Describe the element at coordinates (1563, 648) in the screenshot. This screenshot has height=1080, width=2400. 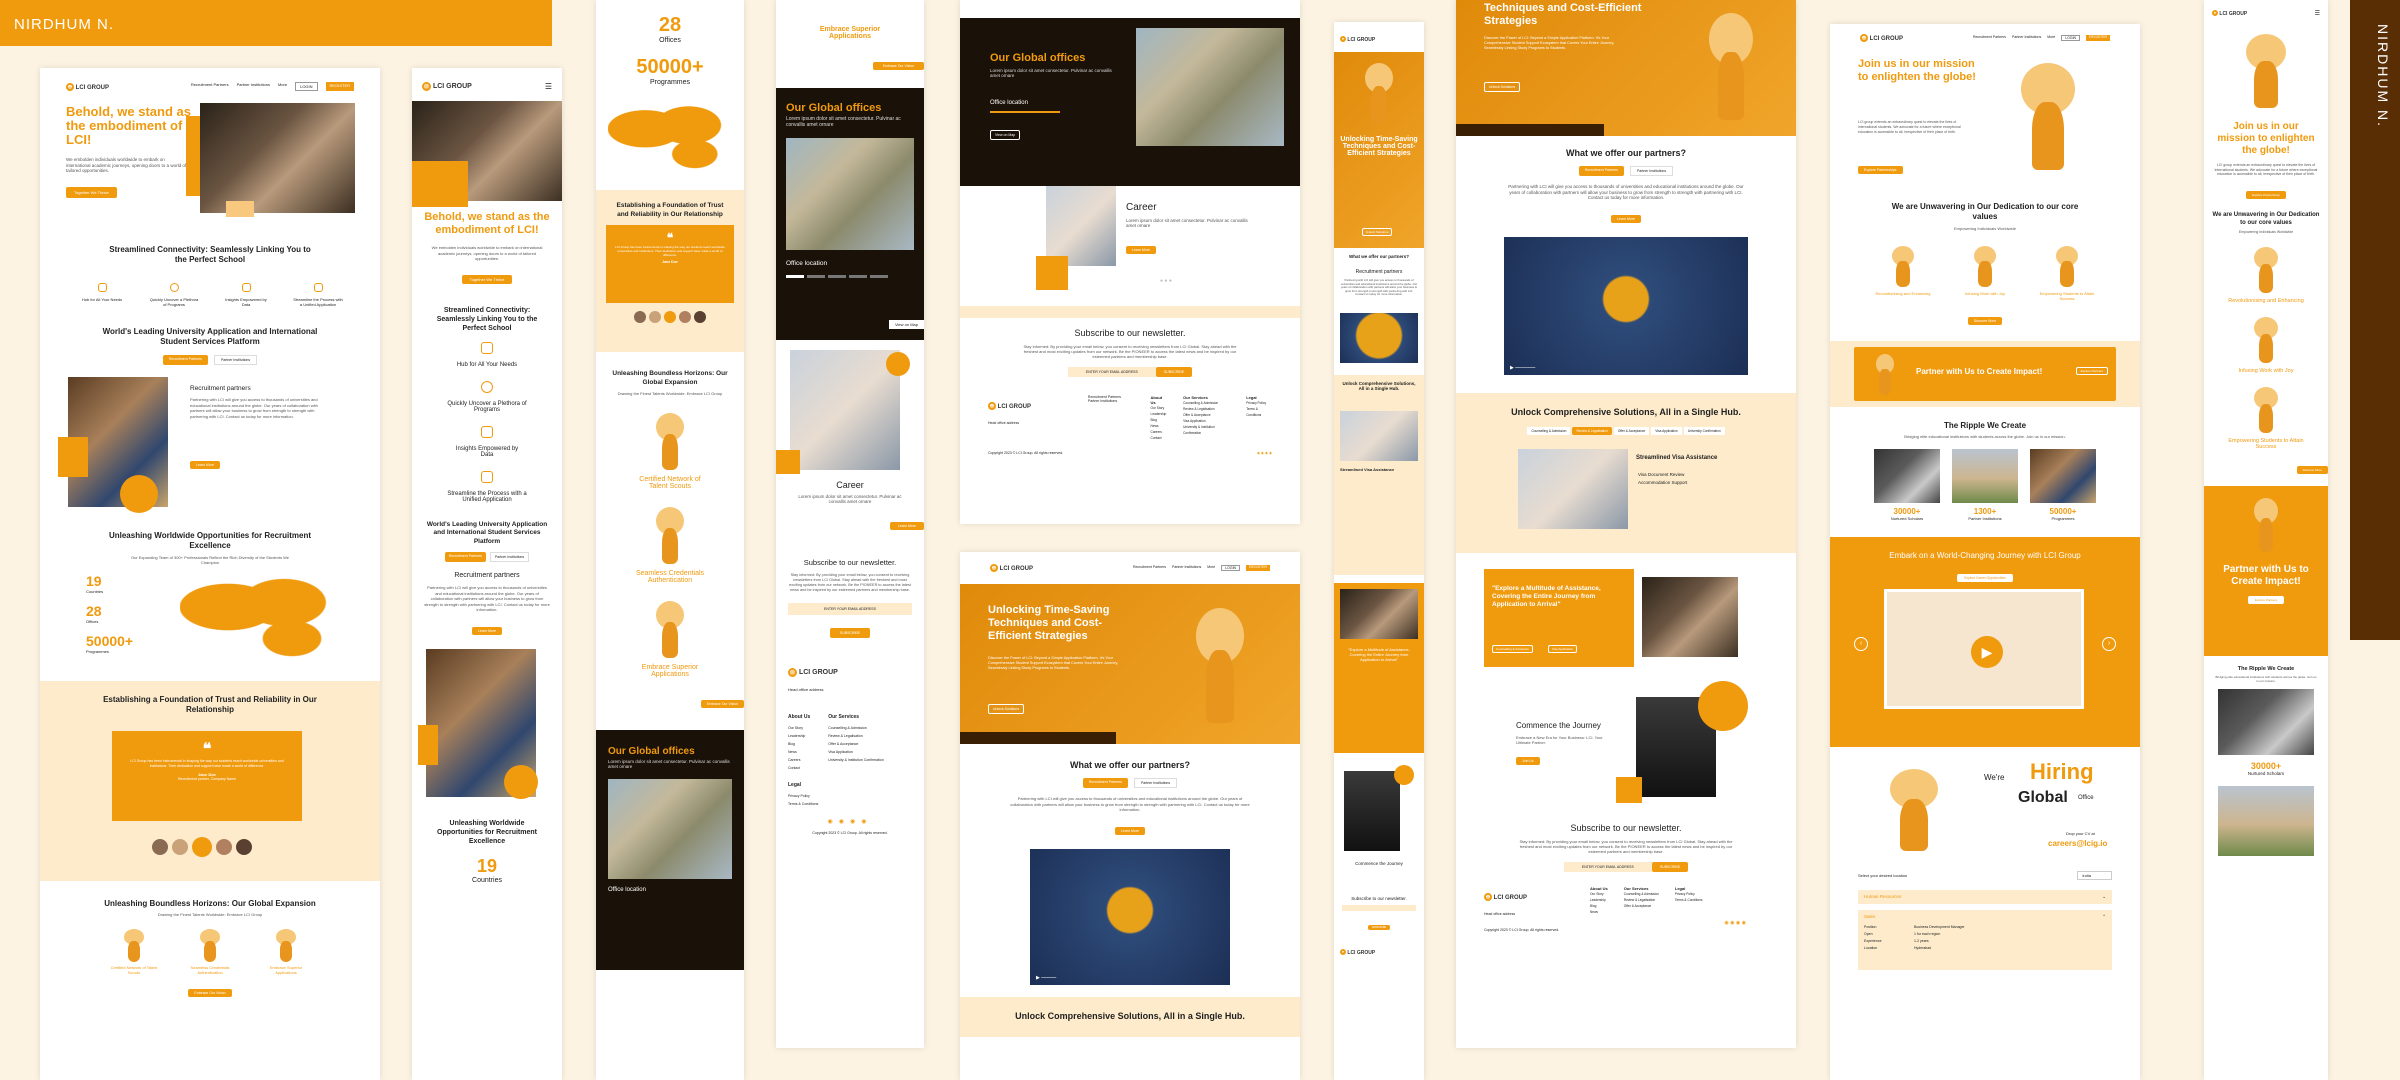
I see `explore-cta-visa: Visa Application` at that location.